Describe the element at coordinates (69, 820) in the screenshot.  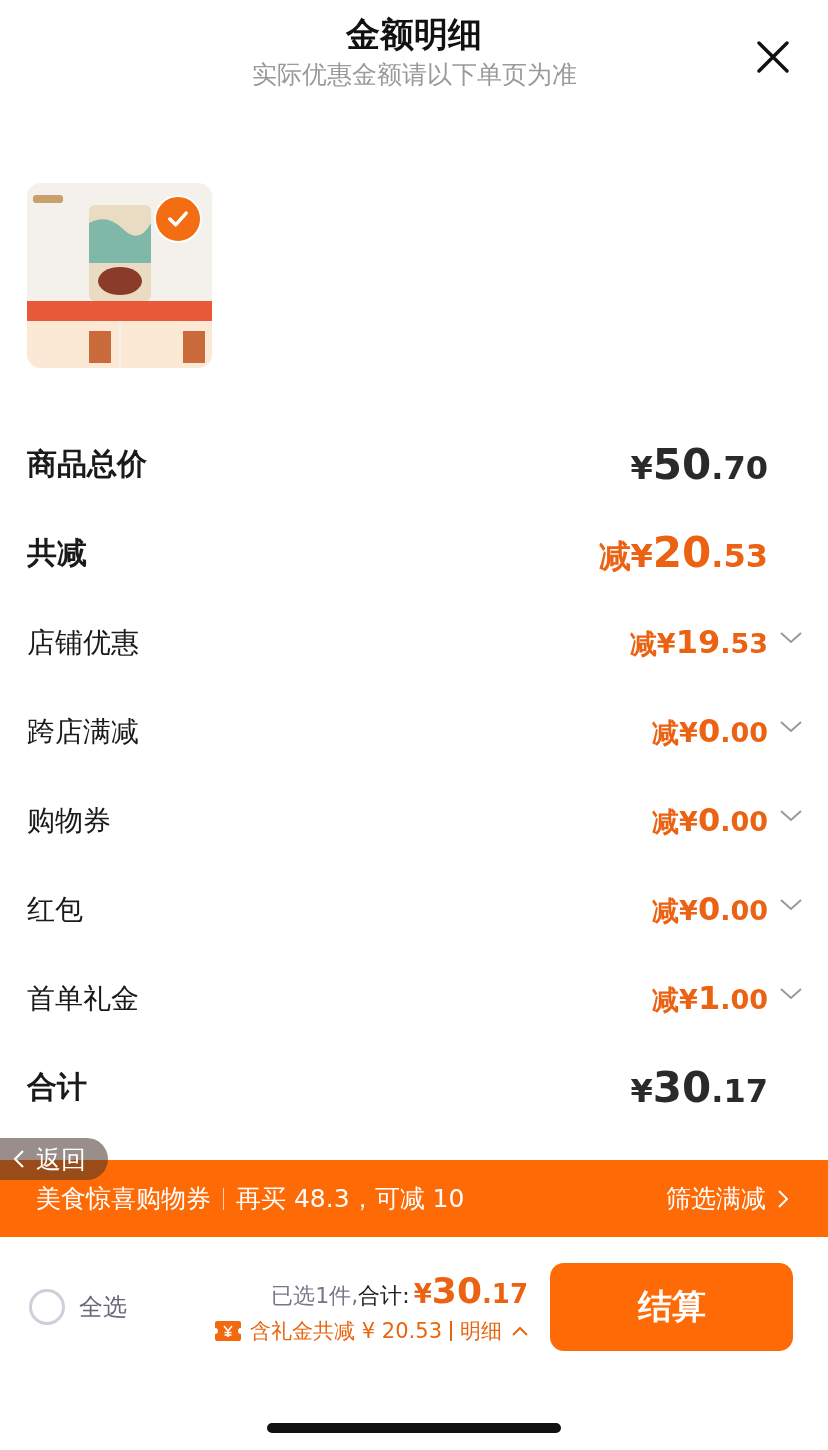
I see `row-label: 购物券` at that location.